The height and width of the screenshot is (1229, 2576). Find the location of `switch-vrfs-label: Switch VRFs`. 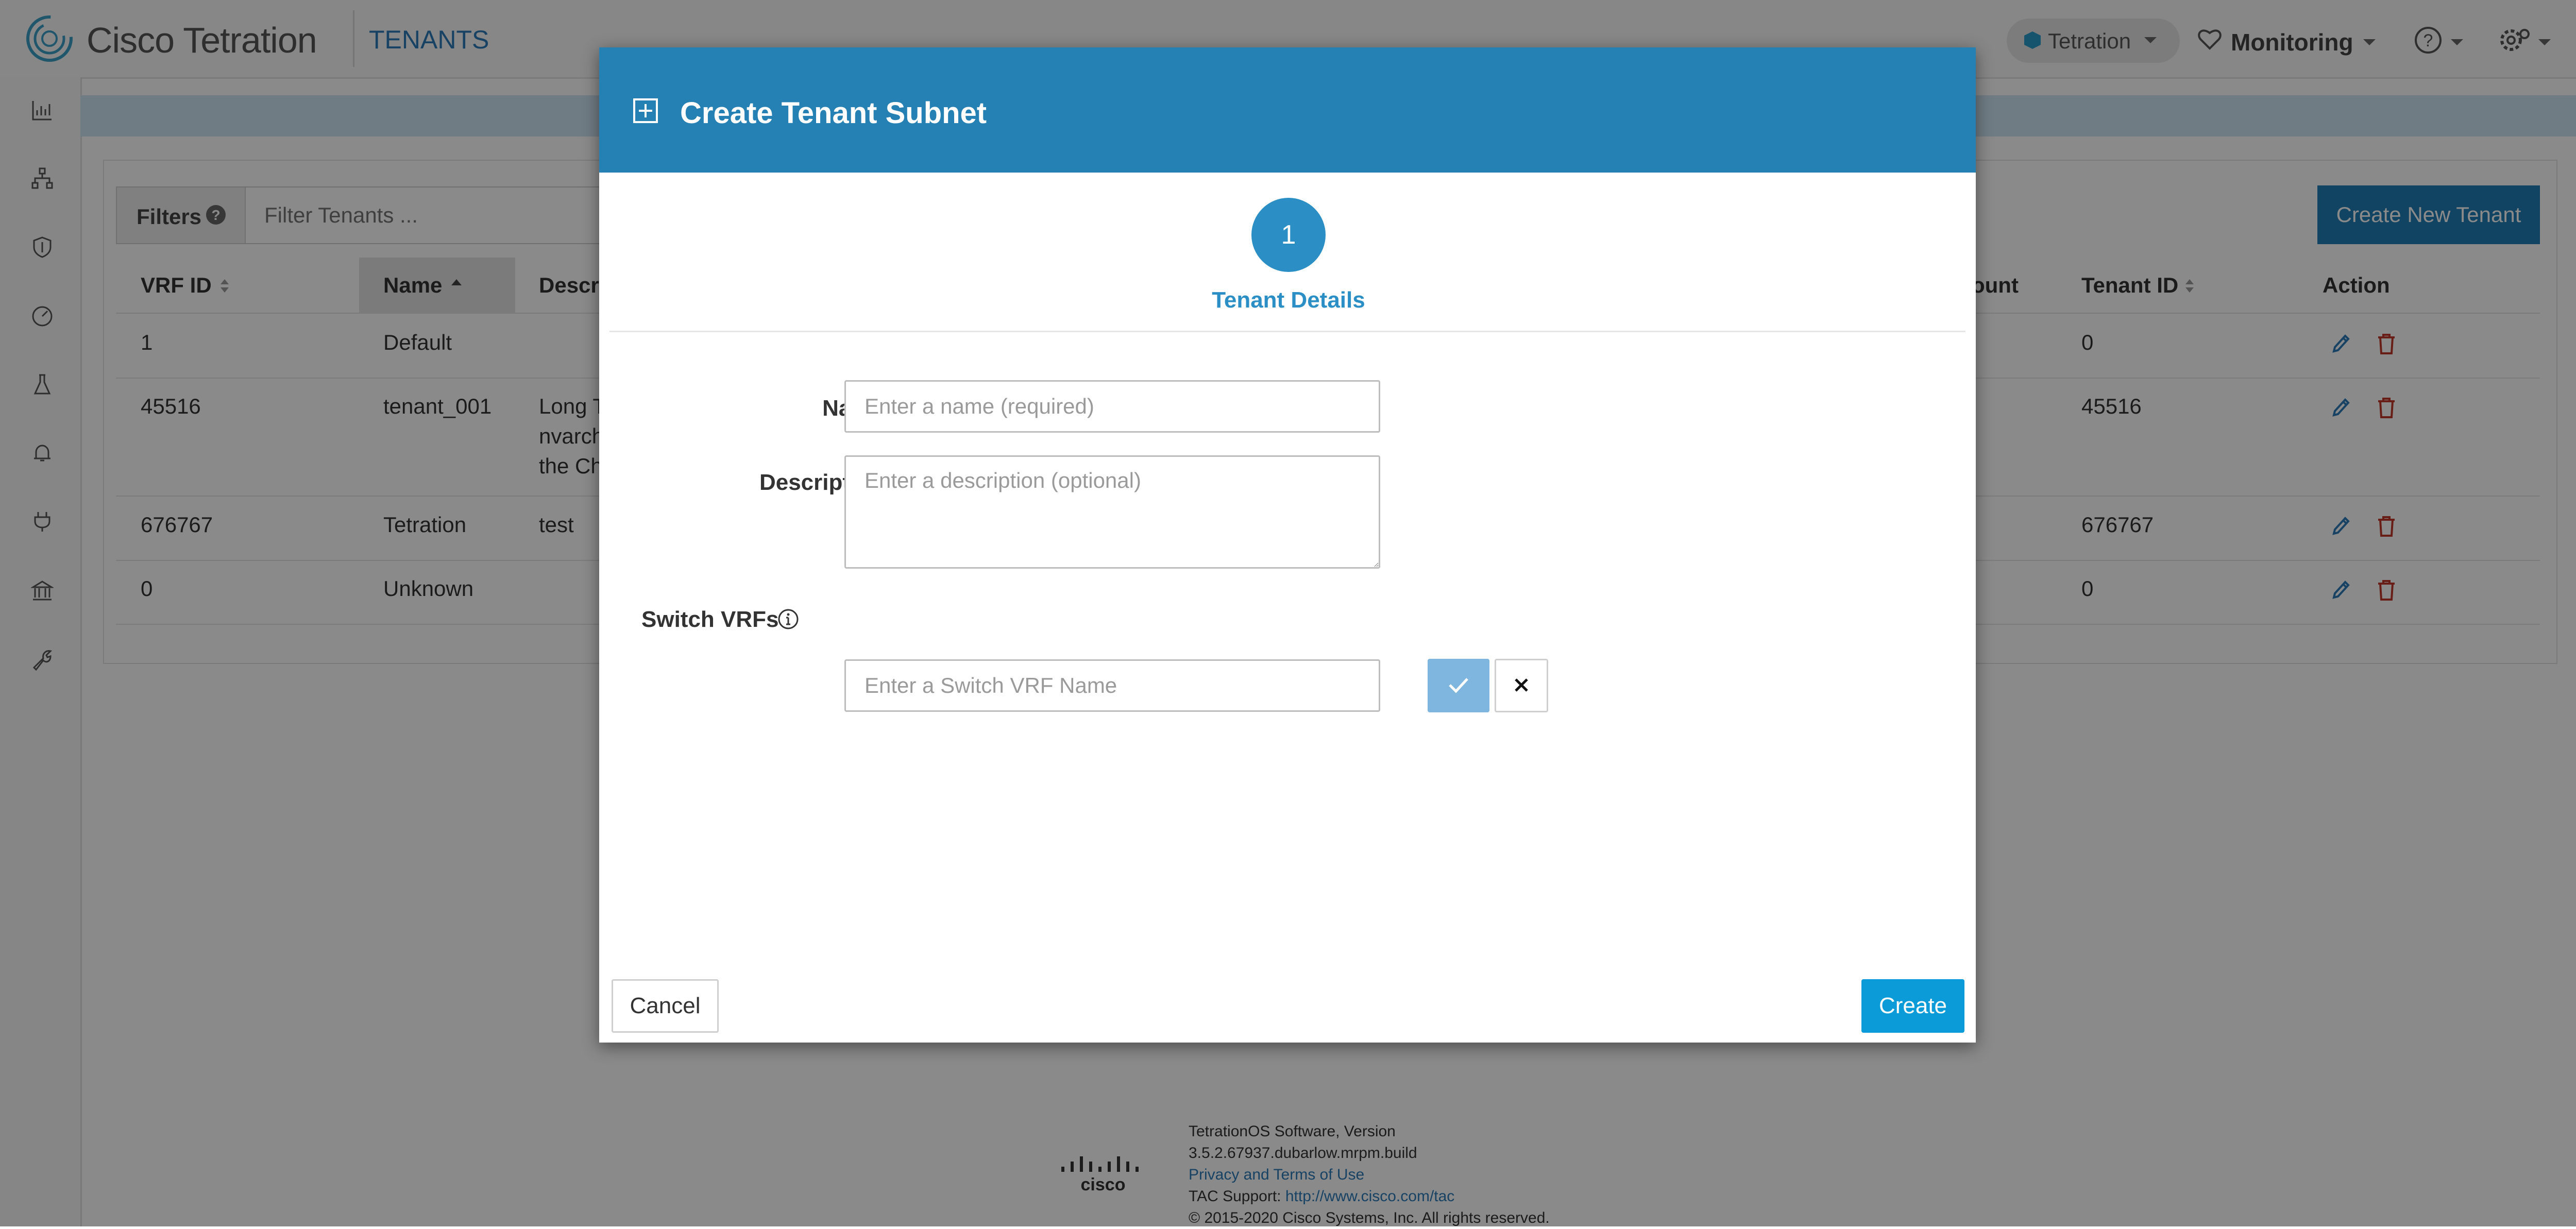

switch-vrfs-label: Switch VRFs is located at coordinates (710, 619).